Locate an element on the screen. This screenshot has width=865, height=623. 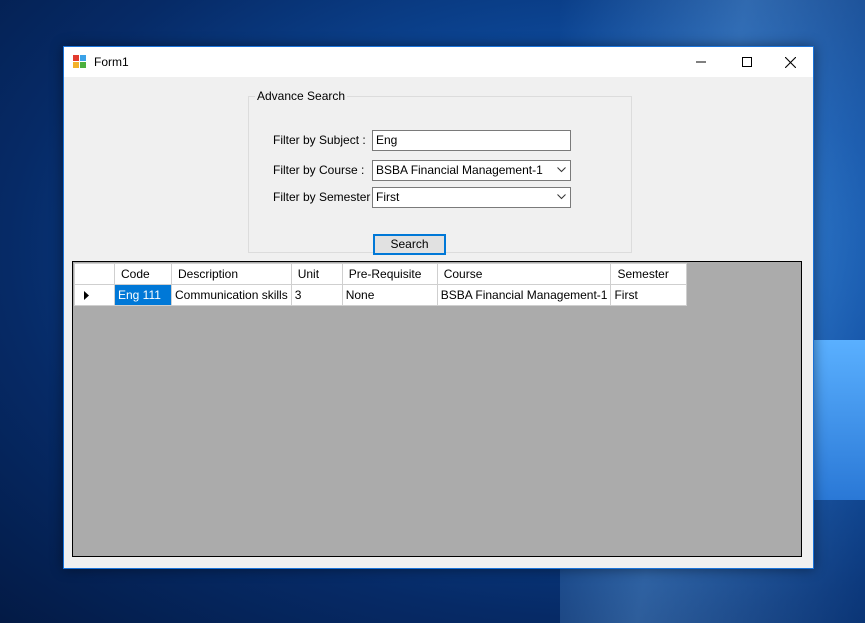
search-button: Search is located at coordinates (409, 244).